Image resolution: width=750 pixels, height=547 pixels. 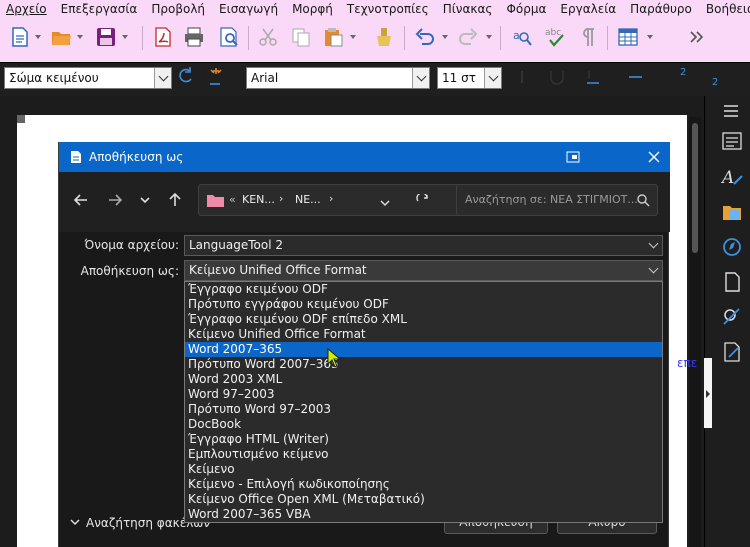 I want to click on svg-text: a, so click(x=516, y=35).